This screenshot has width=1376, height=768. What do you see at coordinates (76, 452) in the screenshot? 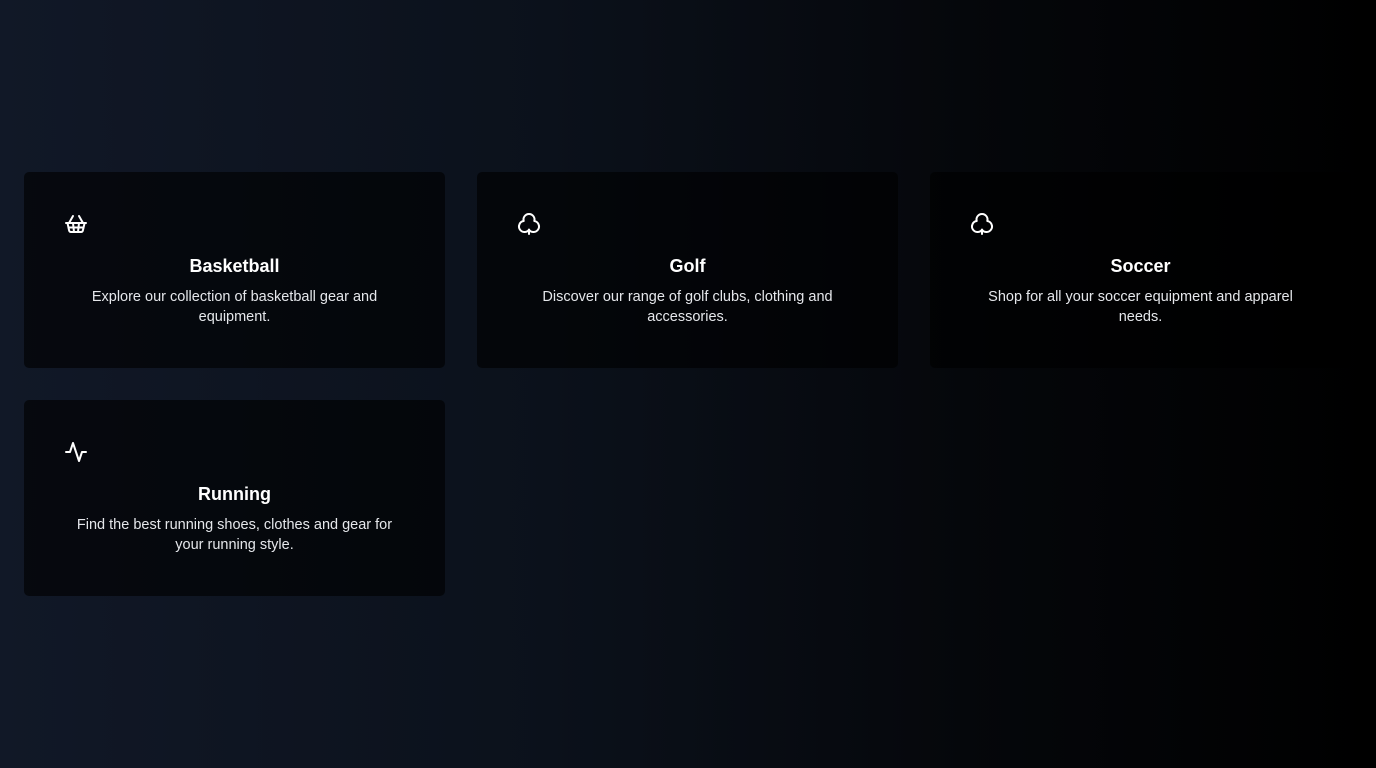
I see `activity-icon` at bounding box center [76, 452].